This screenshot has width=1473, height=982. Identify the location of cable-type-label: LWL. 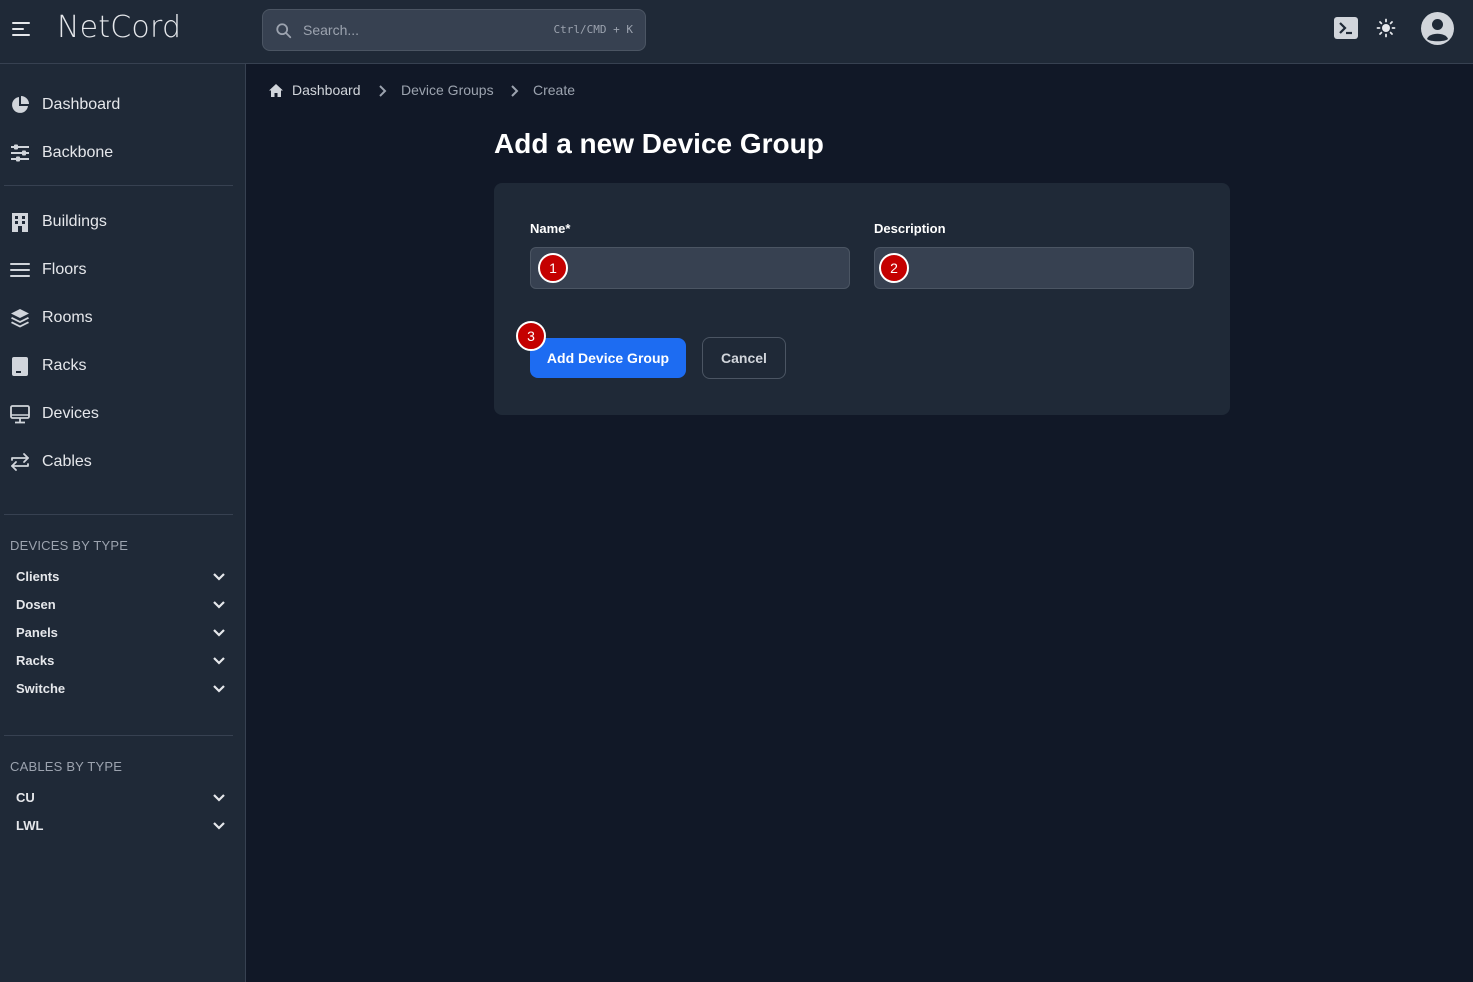
(30, 825).